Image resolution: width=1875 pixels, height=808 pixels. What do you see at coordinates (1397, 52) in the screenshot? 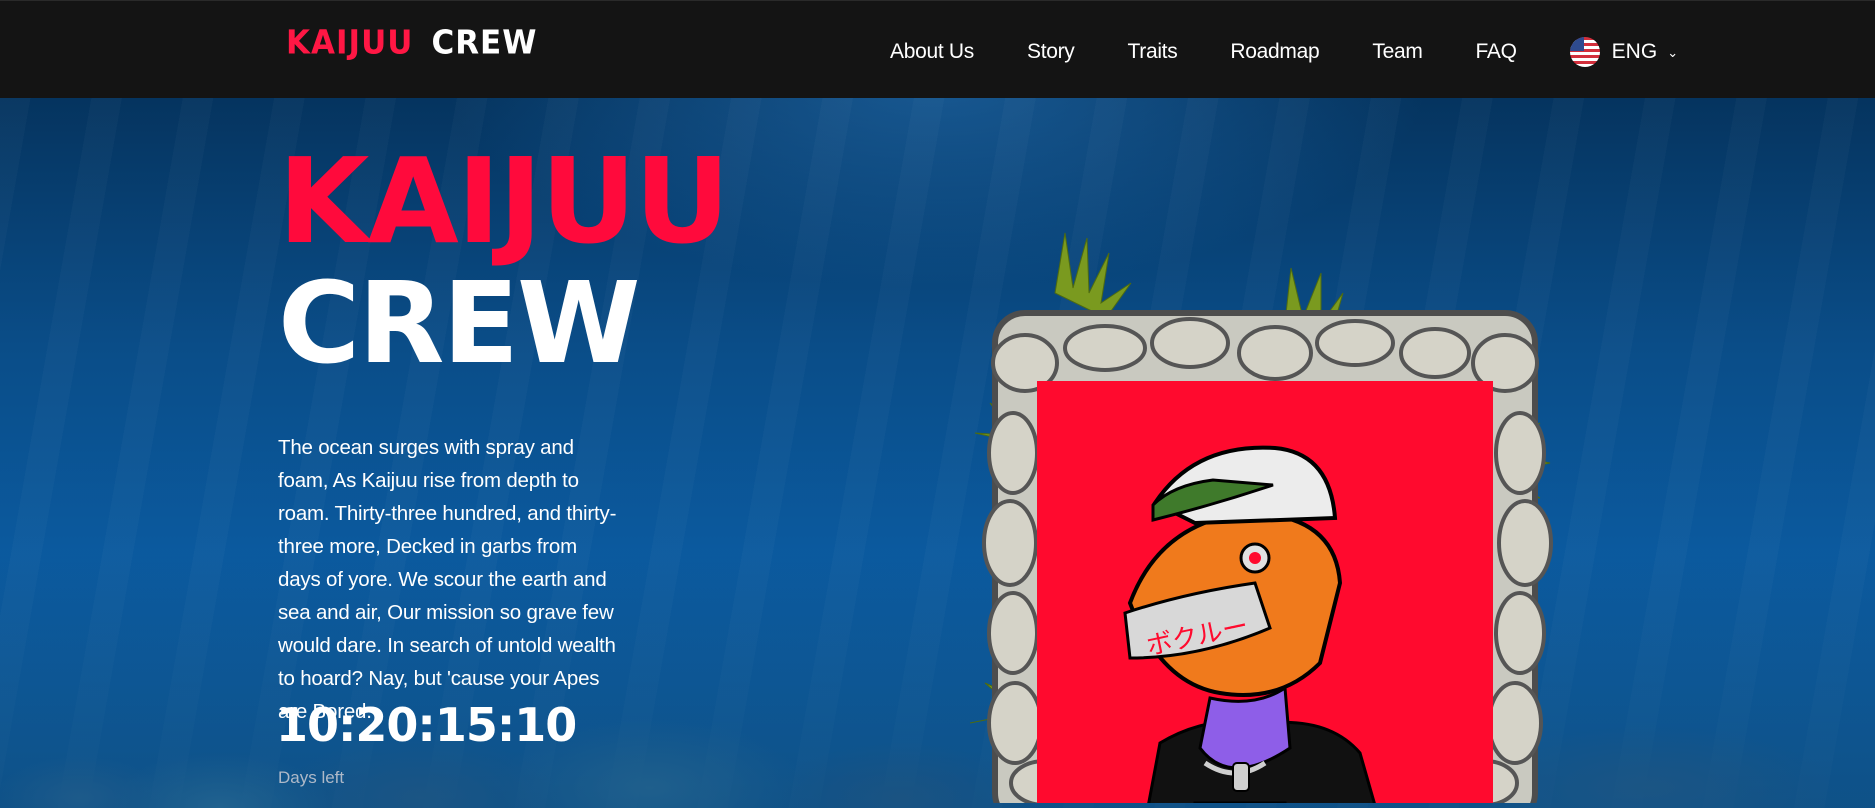
I see `nav-team: Team` at bounding box center [1397, 52].